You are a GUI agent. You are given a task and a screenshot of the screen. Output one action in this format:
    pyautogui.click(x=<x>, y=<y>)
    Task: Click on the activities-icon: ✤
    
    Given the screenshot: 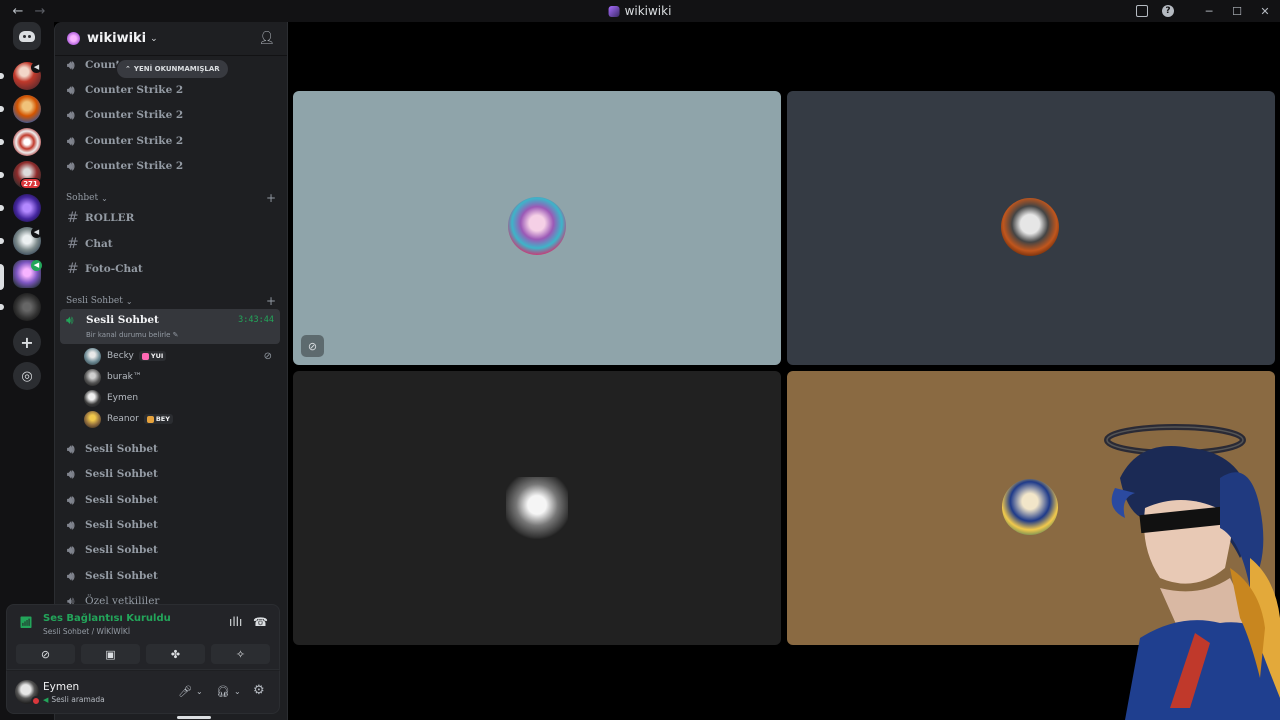 What is the action you would take?
    pyautogui.click(x=175, y=654)
    